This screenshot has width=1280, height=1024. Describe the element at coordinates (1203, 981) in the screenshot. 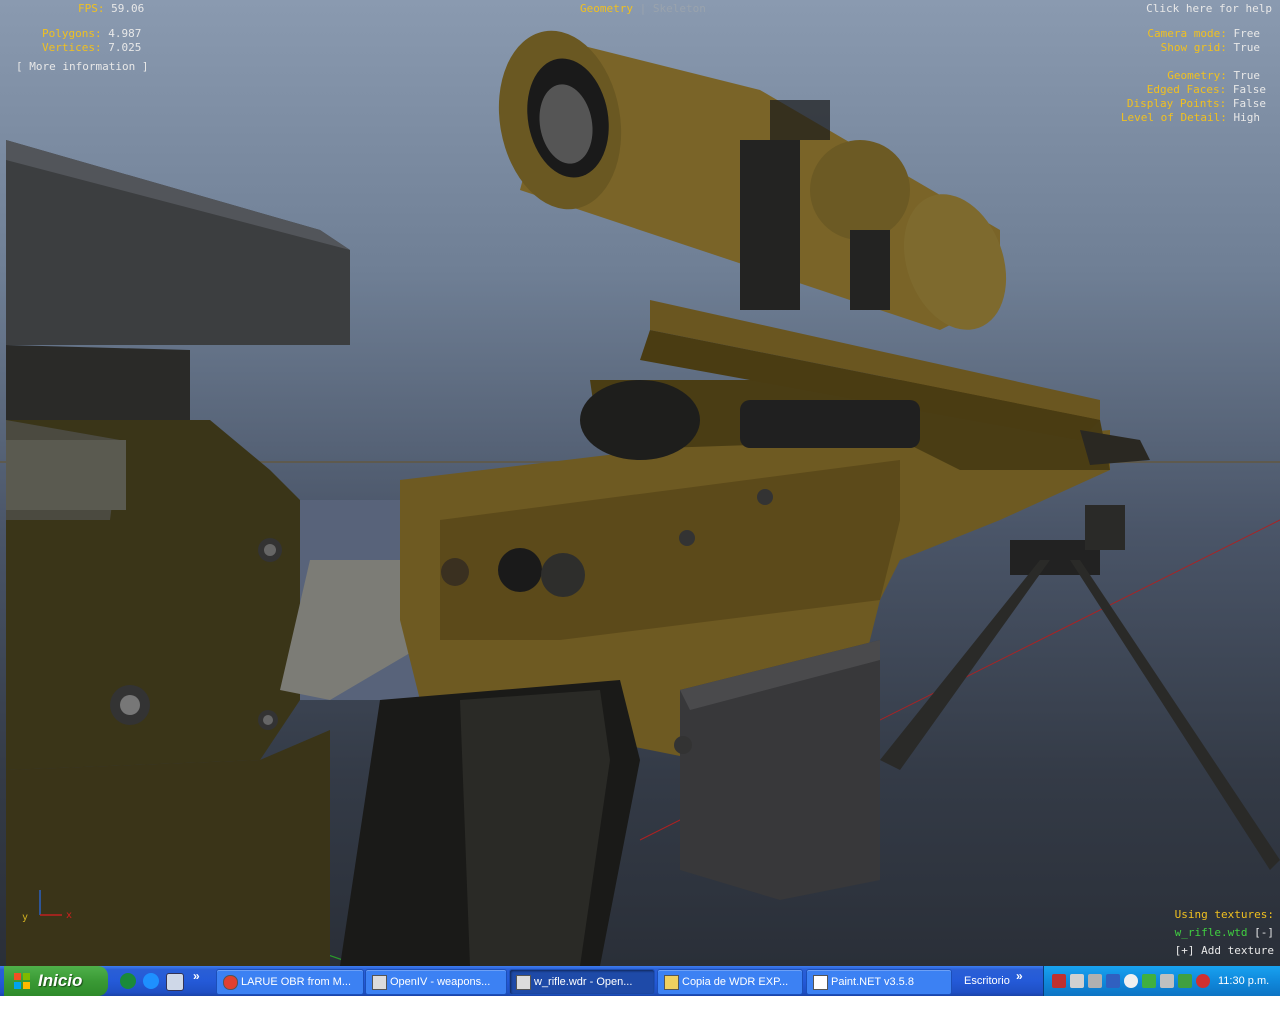

I see `alert-icon` at that location.